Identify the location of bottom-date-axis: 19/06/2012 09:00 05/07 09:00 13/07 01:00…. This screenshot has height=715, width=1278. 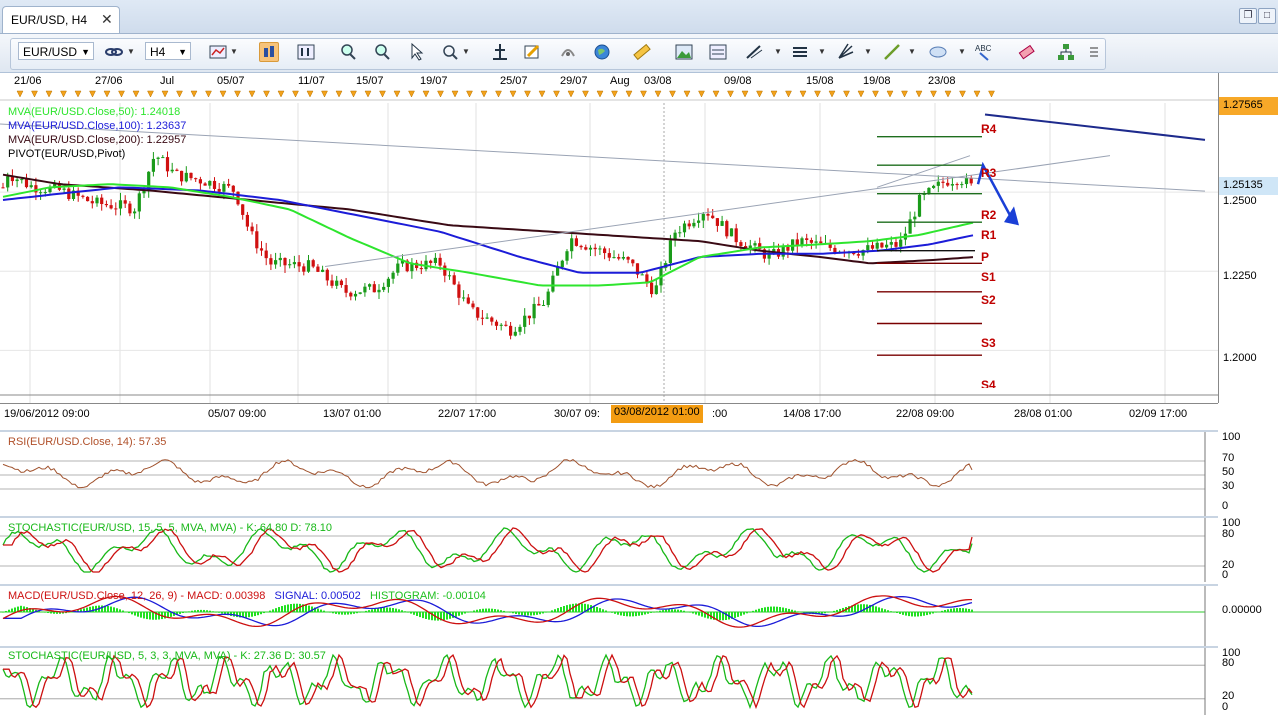
(609, 416).